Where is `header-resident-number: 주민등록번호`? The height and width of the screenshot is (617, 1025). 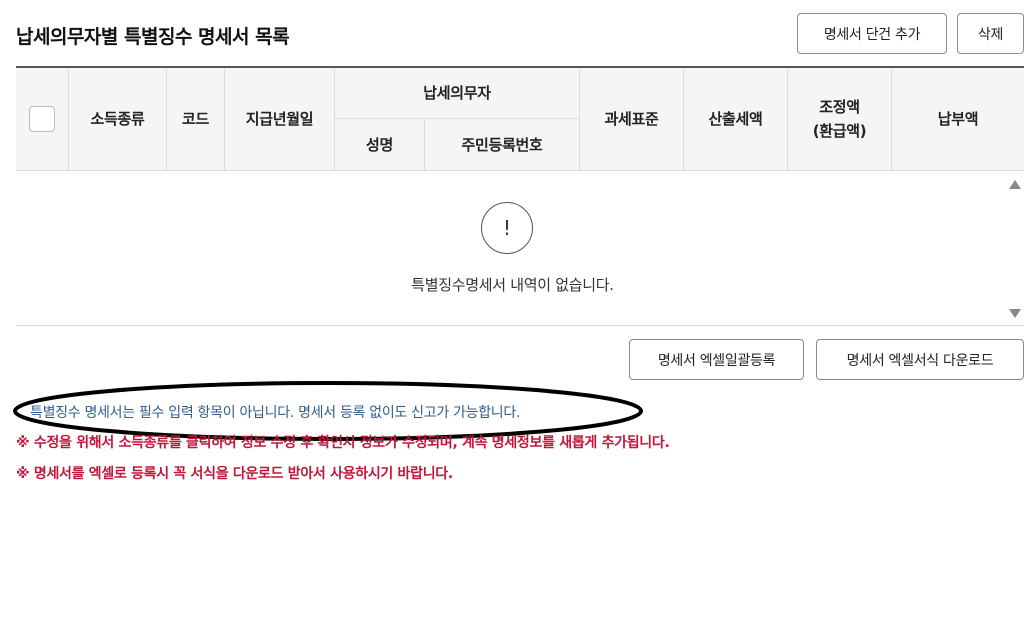 header-resident-number: 주민등록번호 is located at coordinates (501, 144).